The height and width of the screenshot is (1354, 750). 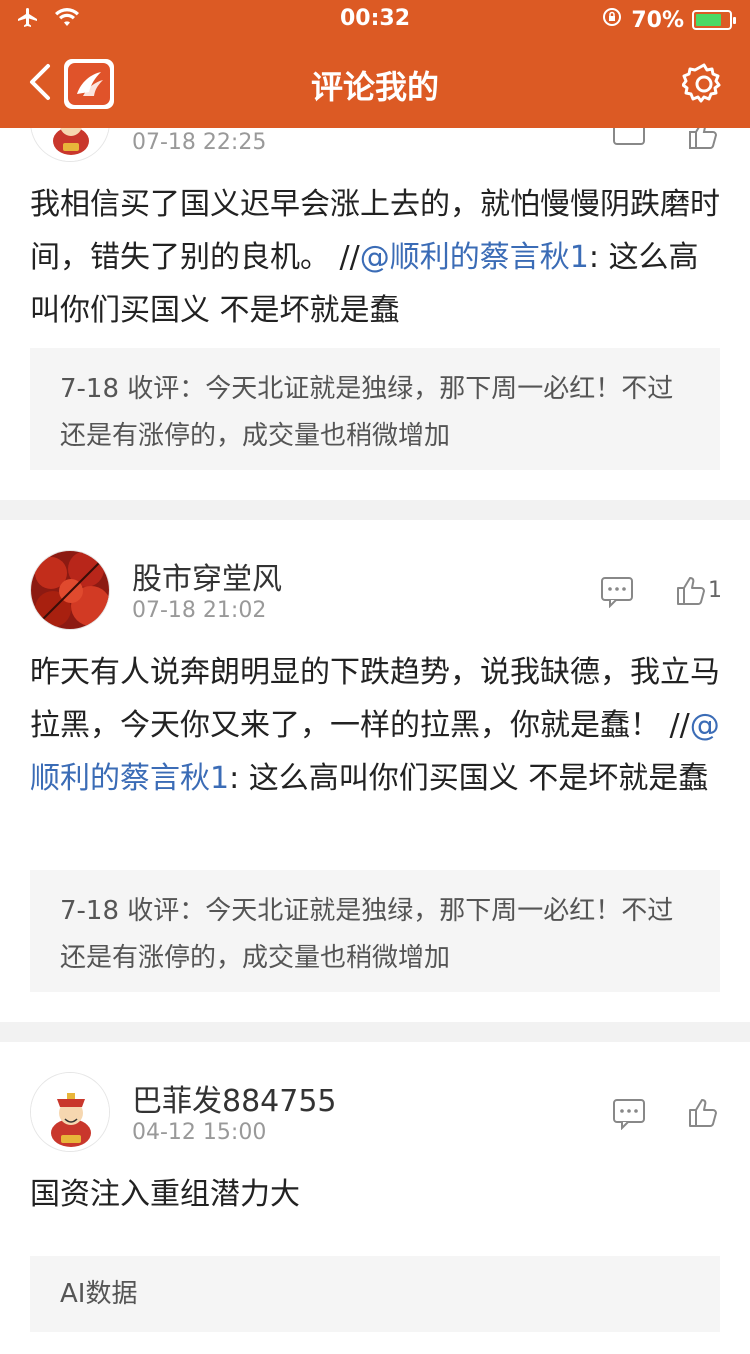 I want to click on comment-time: 04-12 15:00, so click(x=199, y=1132).